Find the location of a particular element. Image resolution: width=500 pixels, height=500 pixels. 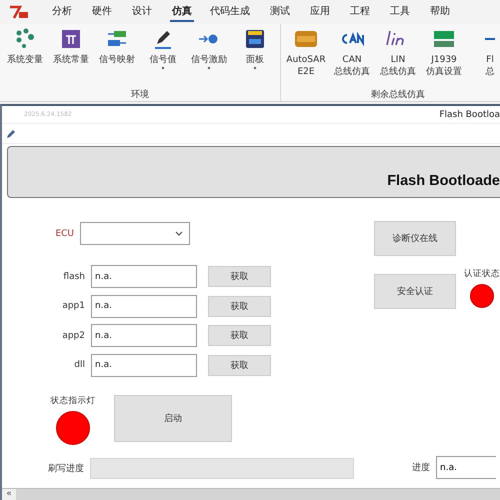

menu-tab: 代码生成 is located at coordinates (230, 12).